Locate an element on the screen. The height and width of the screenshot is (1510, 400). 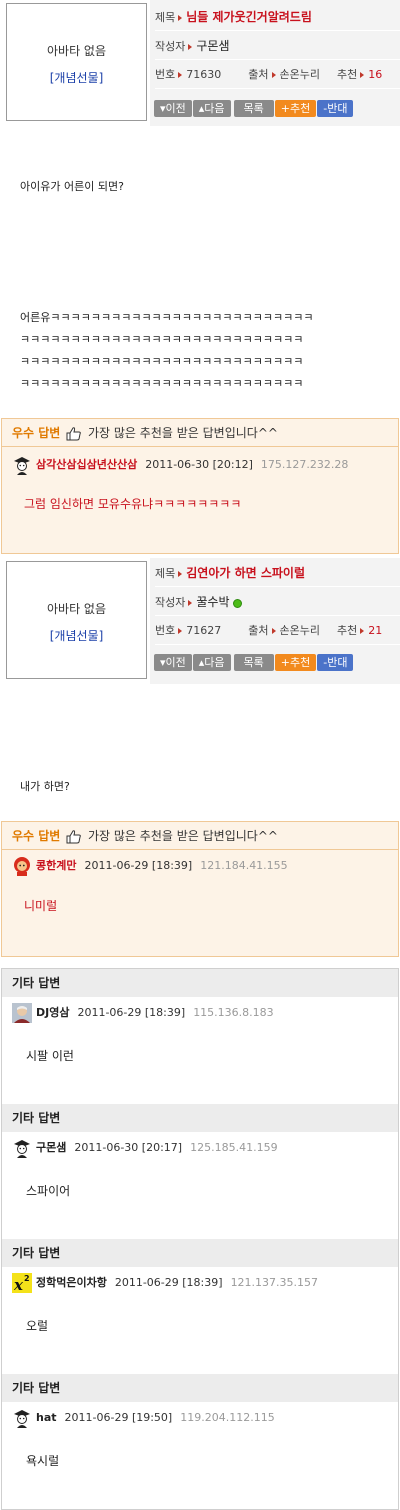
post-body-line: 어른유ㅋㅋㅋㅋㅋㅋㅋㅋㅋㅋㅋㅋㅋㅋㅋㅋㅋㅋㅋㅋㅋㅋㅋㅋㅋㅋ is located at coordinates (167, 317).